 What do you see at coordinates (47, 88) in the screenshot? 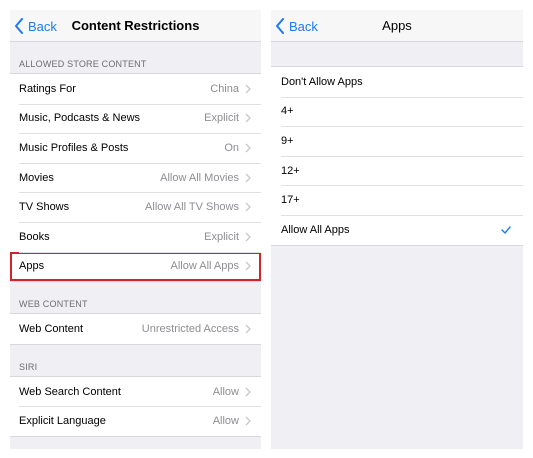
I see `row-label: Ratings For` at bounding box center [47, 88].